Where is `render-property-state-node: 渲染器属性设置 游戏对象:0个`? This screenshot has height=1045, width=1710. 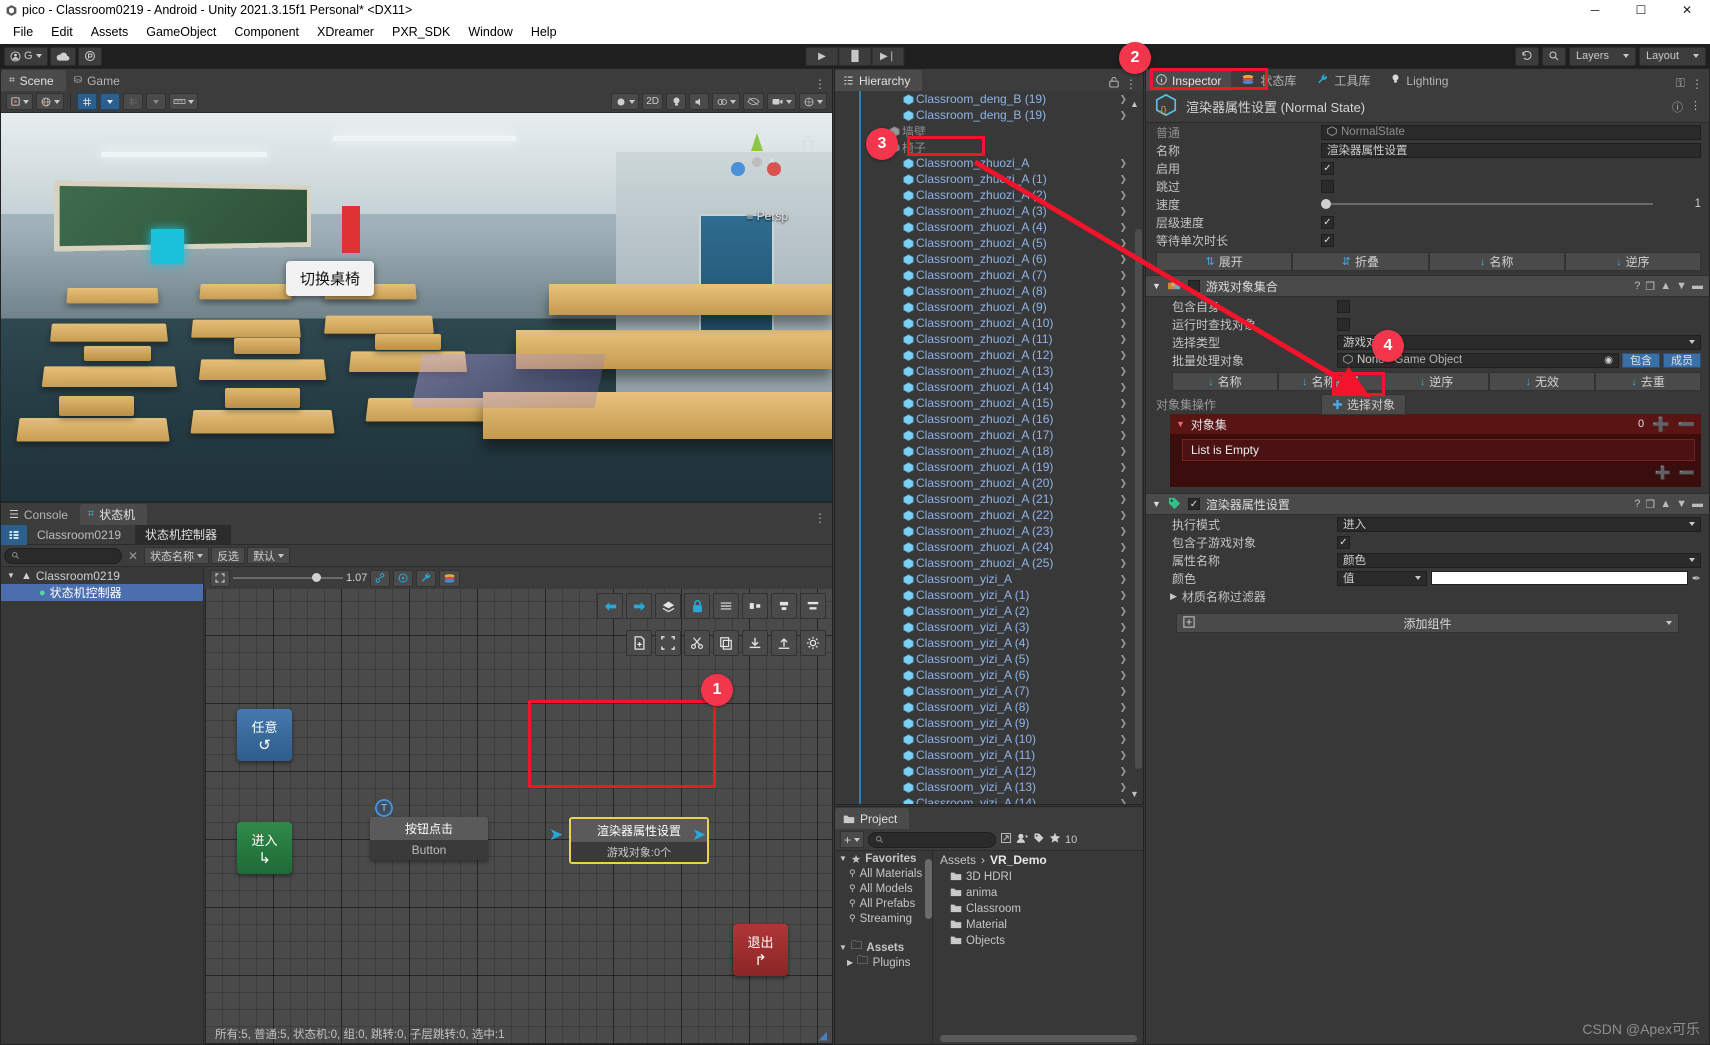 render-property-state-node: 渲染器属性设置 游戏对象:0个 is located at coordinates (639, 840).